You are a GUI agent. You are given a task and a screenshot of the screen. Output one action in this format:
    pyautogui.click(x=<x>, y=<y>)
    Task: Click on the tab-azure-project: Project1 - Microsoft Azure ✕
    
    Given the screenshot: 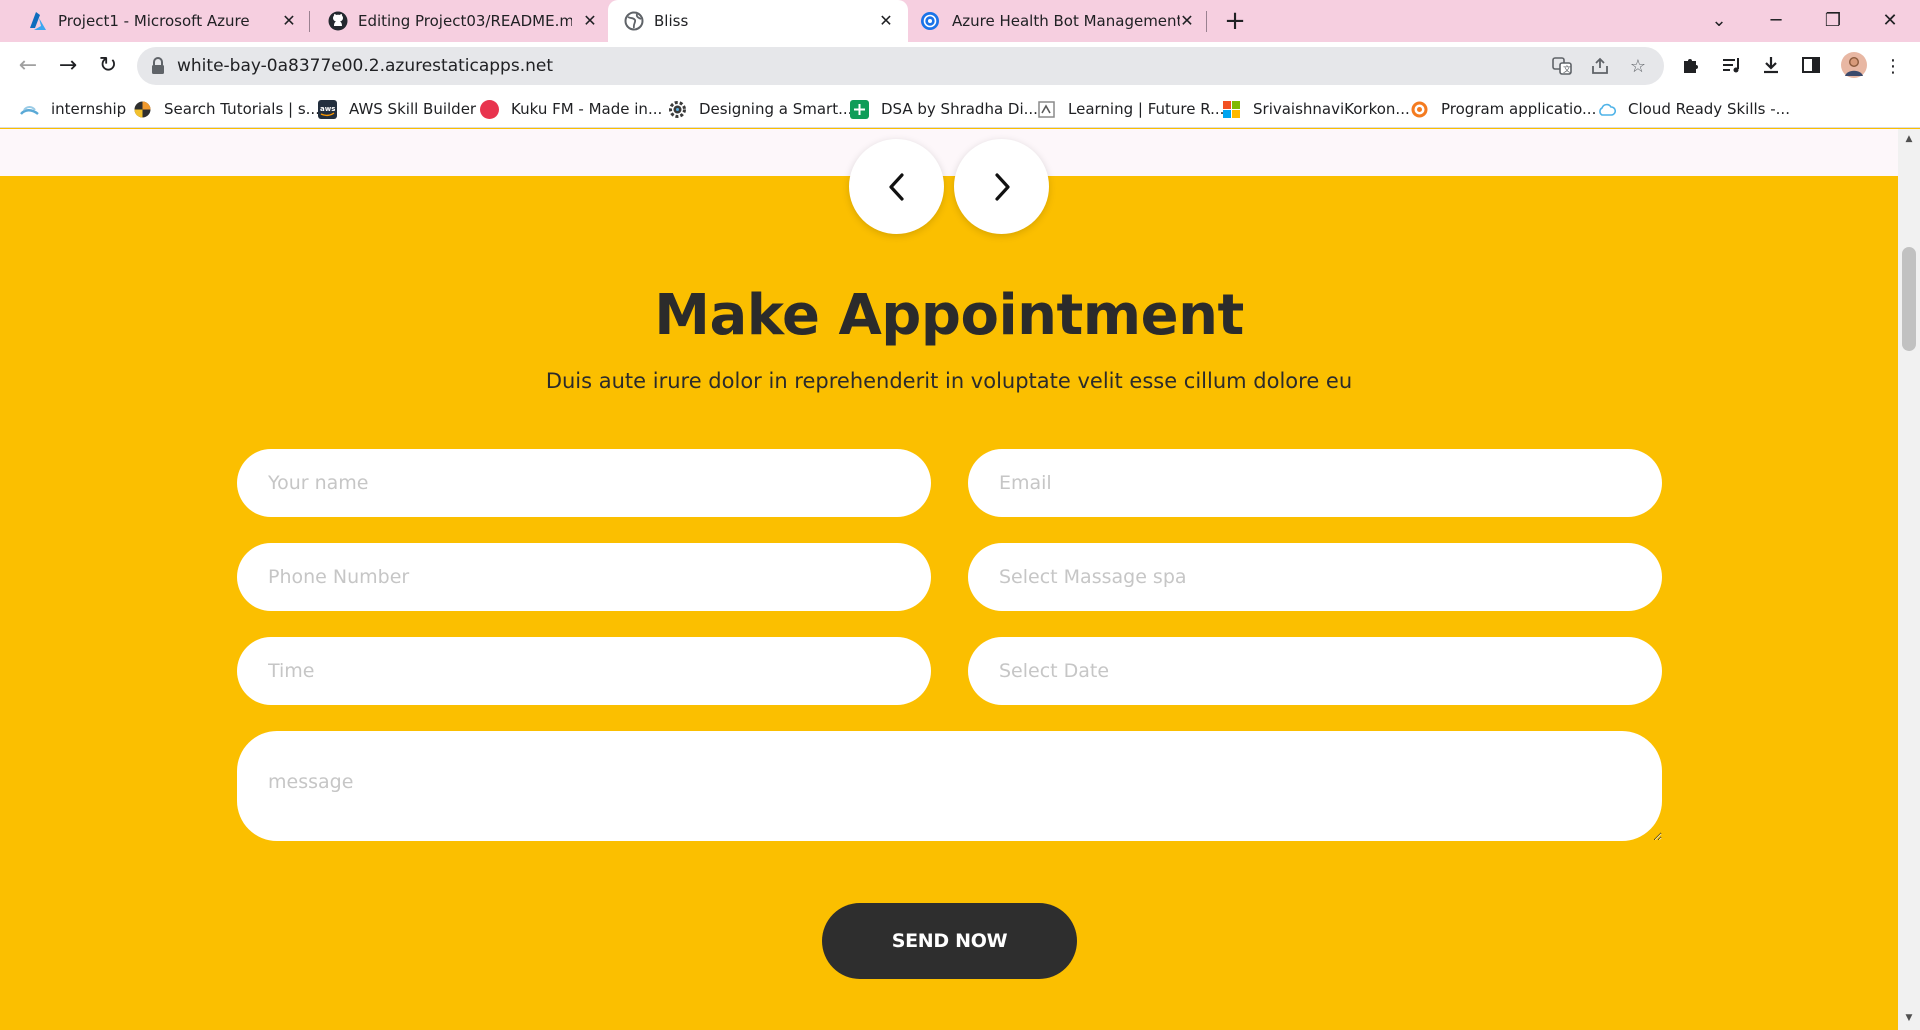 What is the action you would take?
    pyautogui.click(x=154, y=21)
    